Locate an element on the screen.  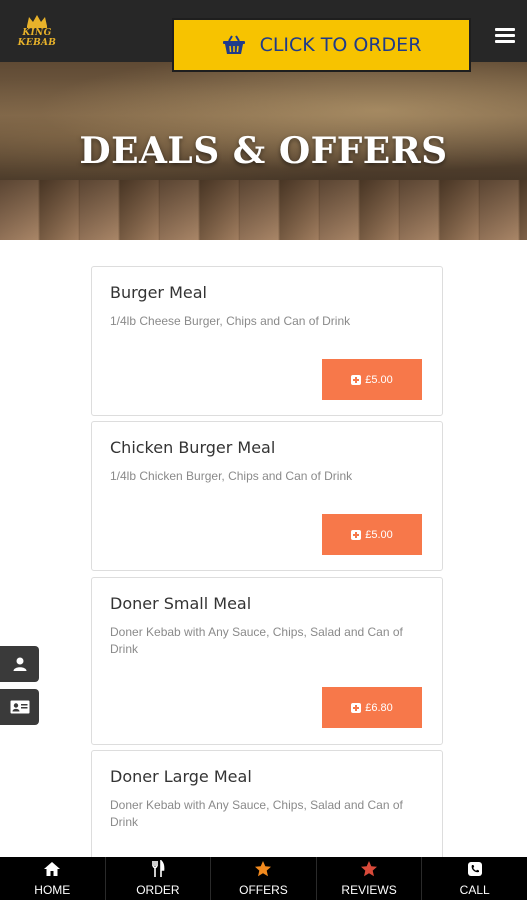
side-tab-account is located at coordinates (19, 664).